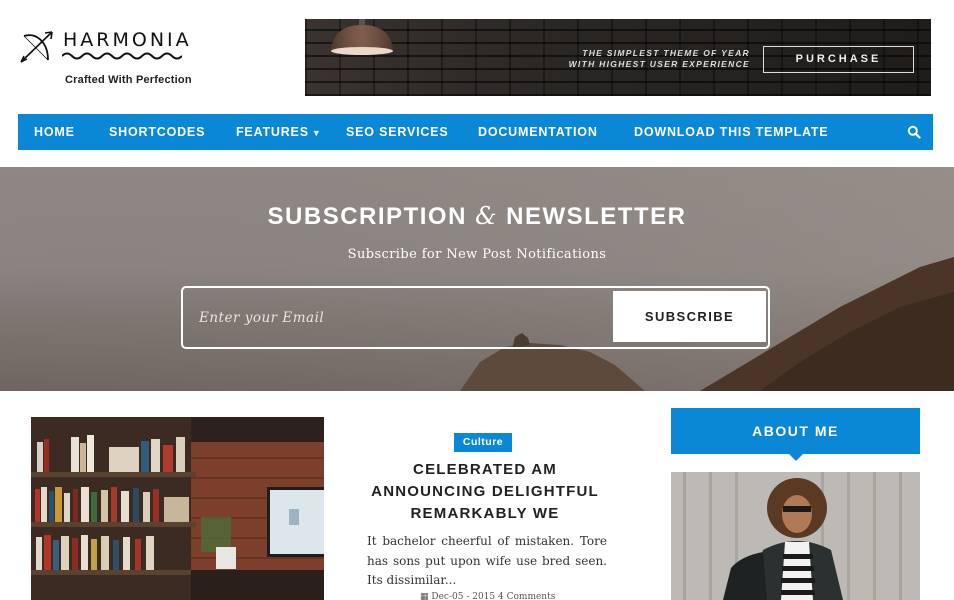  Describe the element at coordinates (399, 317) in the screenshot. I see `email-input` at that location.